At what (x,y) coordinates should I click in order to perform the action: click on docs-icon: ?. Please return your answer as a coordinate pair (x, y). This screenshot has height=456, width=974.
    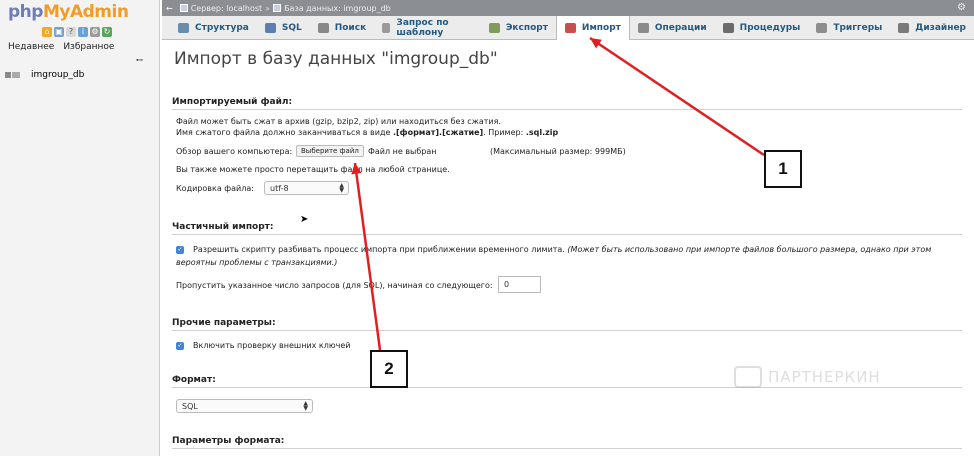
    Looking at the image, I should click on (71, 32).